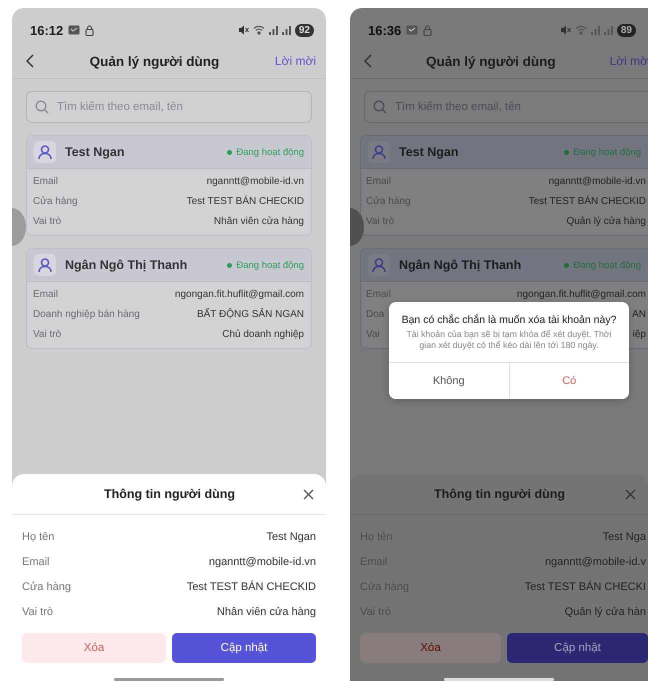  I want to click on field-label: Doanh nghiệp bán hàng, so click(86, 315).